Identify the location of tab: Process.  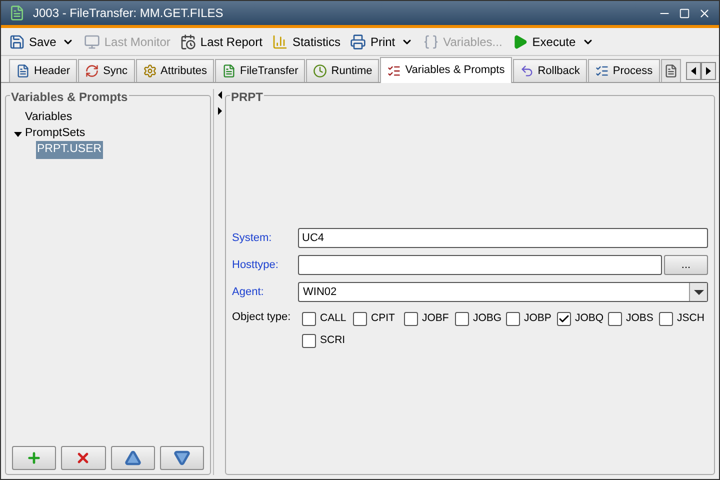
(624, 70).